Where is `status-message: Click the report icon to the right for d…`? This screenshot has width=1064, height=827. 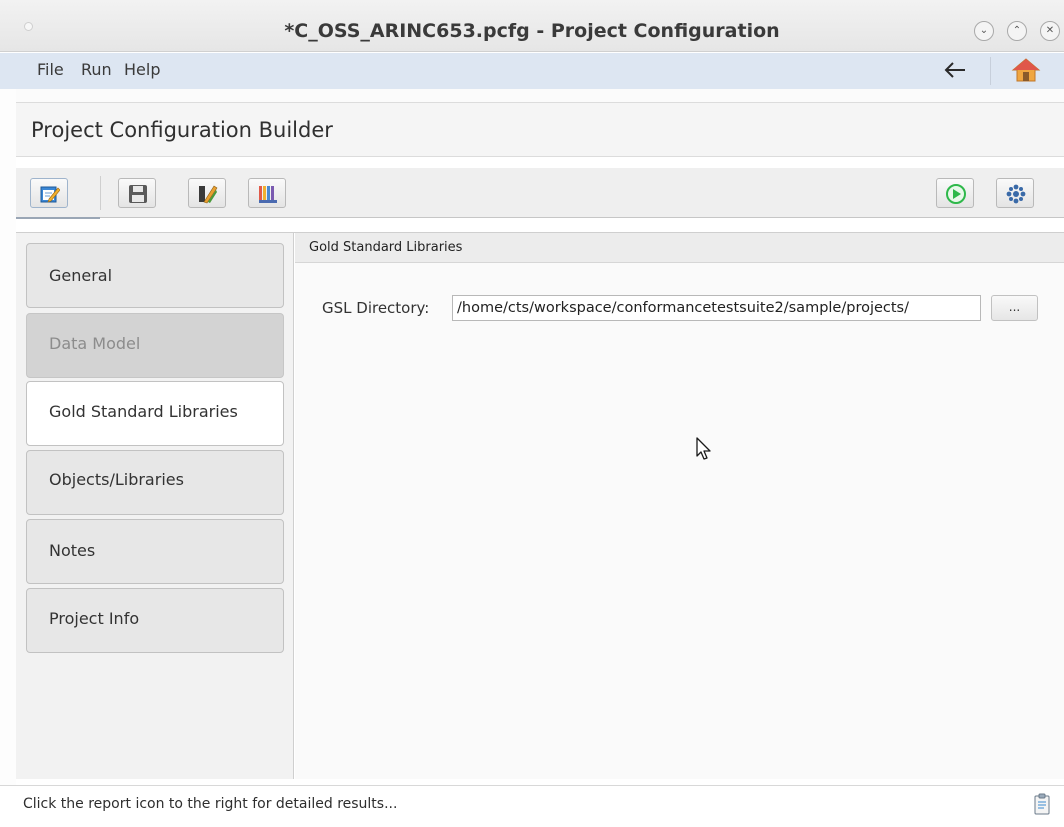 status-message: Click the report icon to the right for d… is located at coordinates (210, 804).